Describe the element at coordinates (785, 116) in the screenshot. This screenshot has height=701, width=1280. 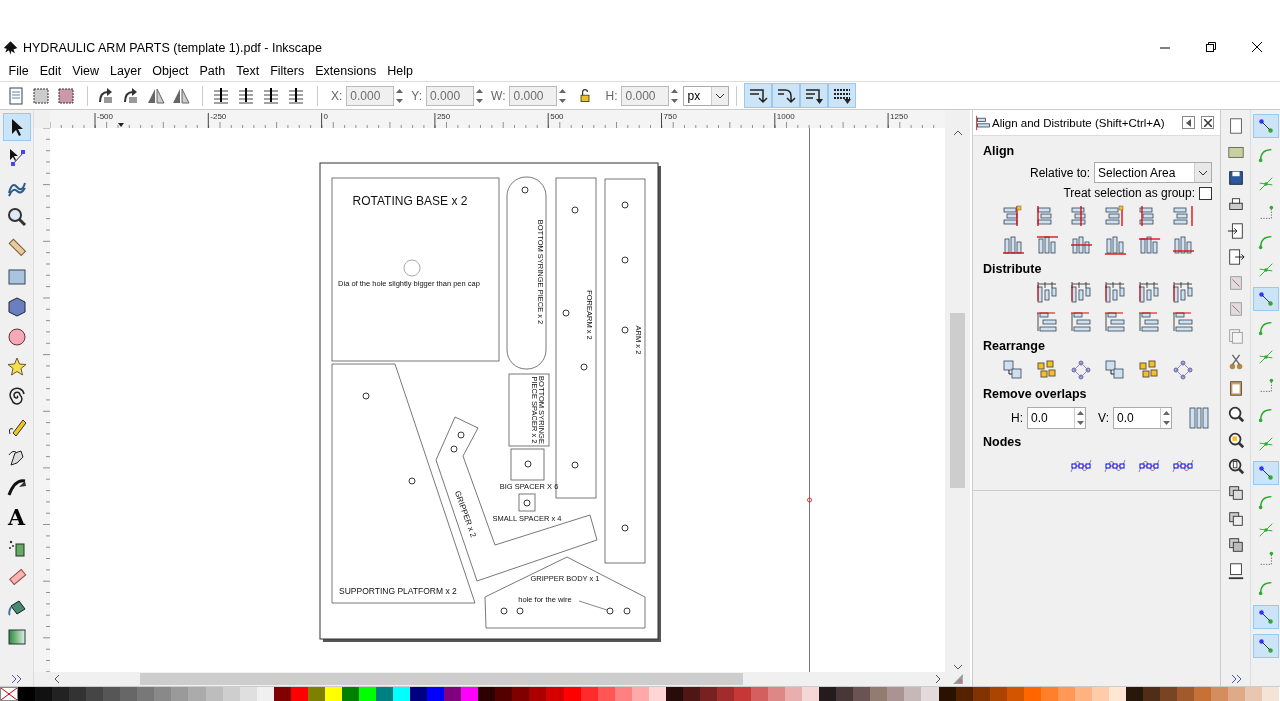
I see `ruler-label: 1000` at that location.